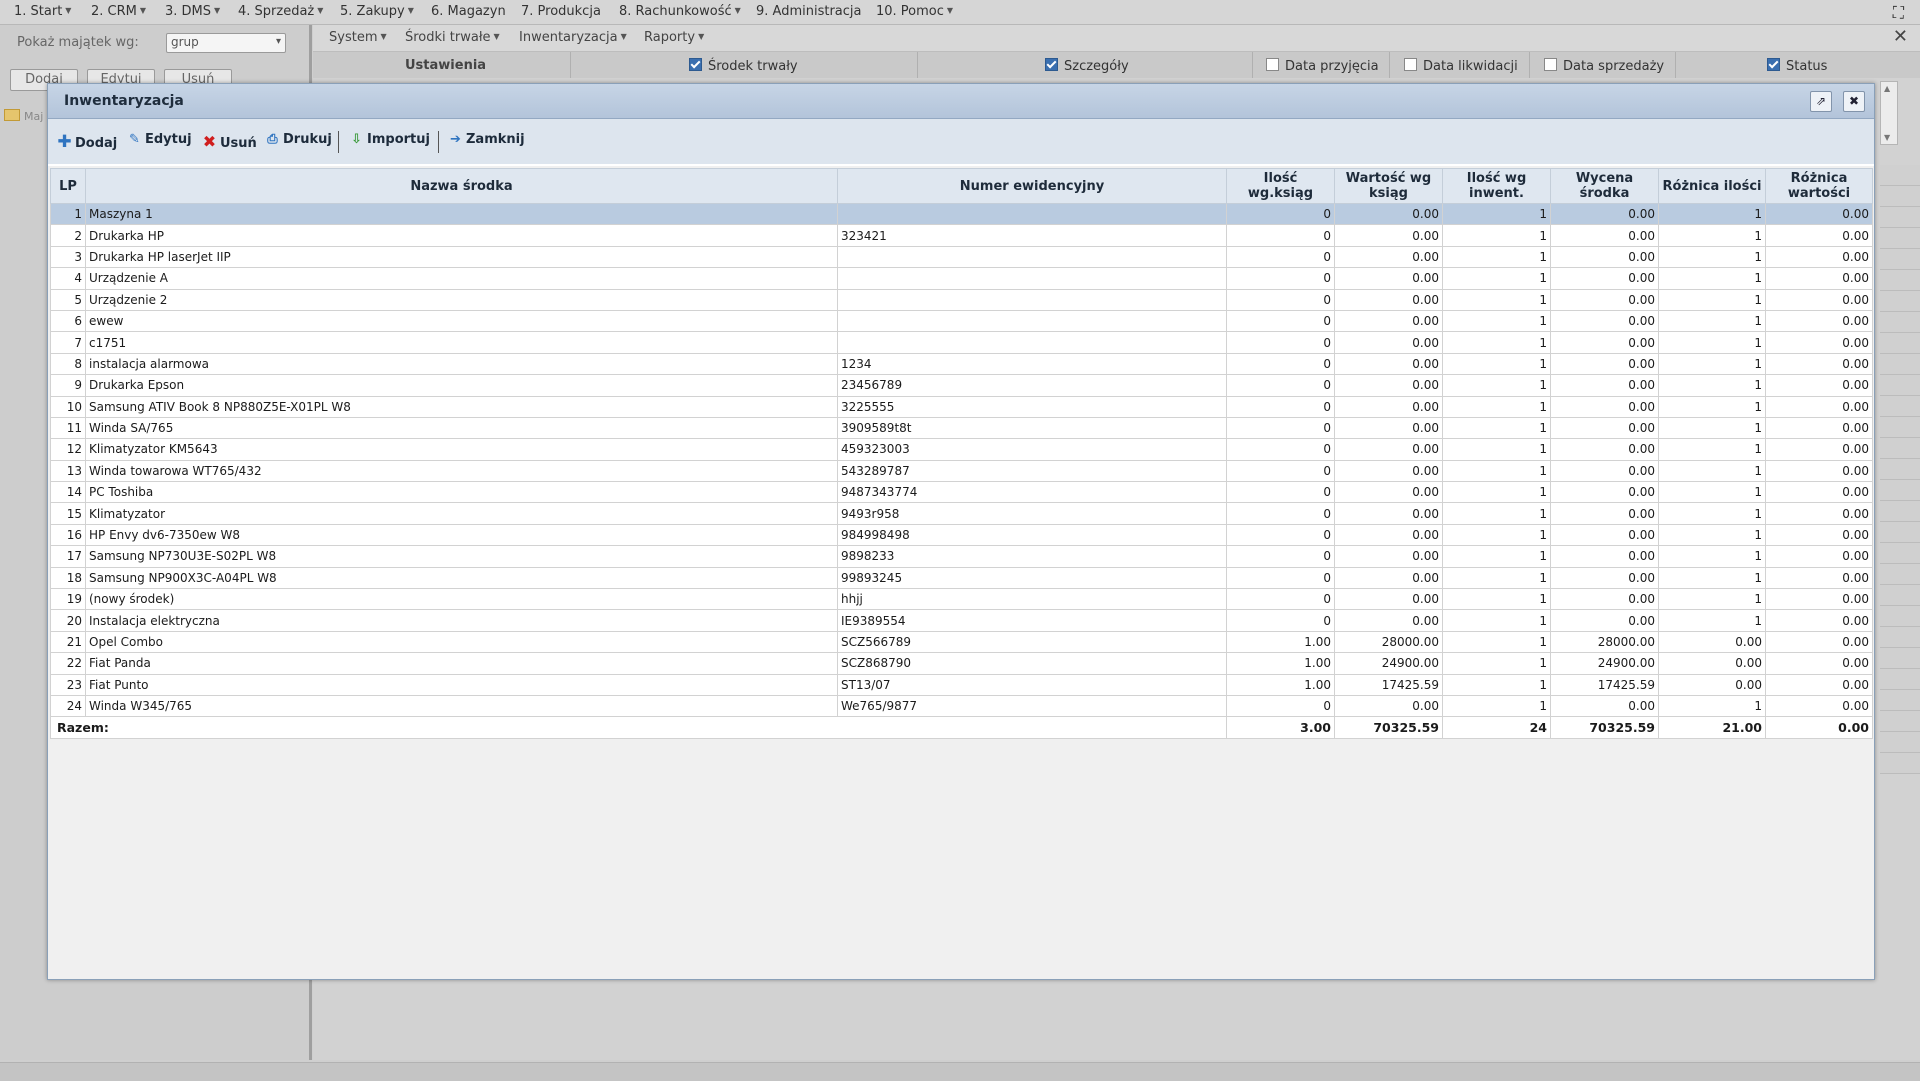 This screenshot has height=1081, width=1920. I want to click on total-cell: 3.00, so click(1280, 727).